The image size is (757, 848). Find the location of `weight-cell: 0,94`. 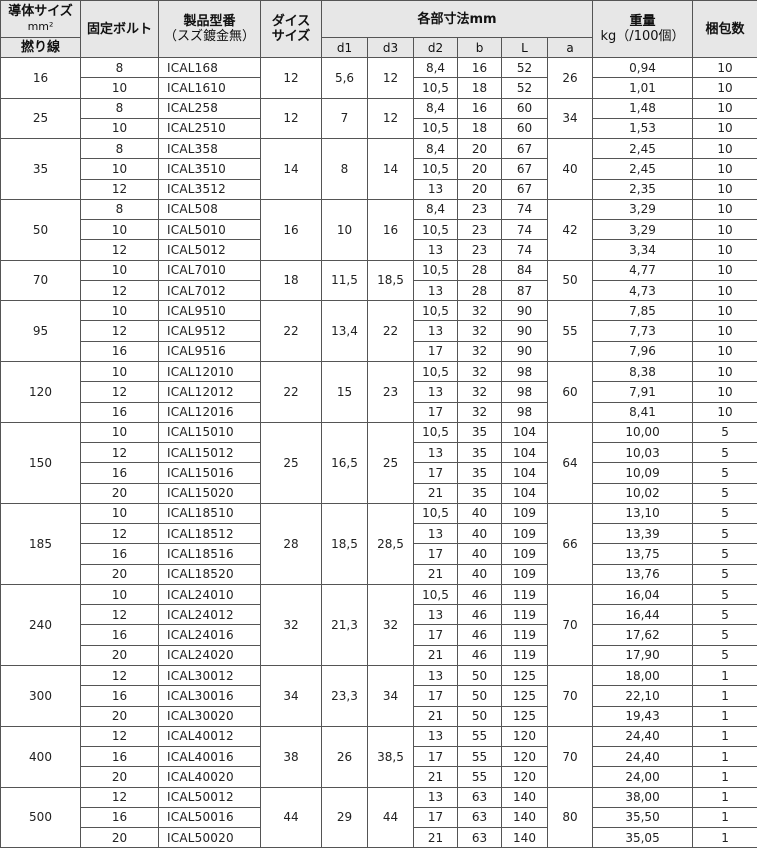

weight-cell: 0,94 is located at coordinates (643, 68).